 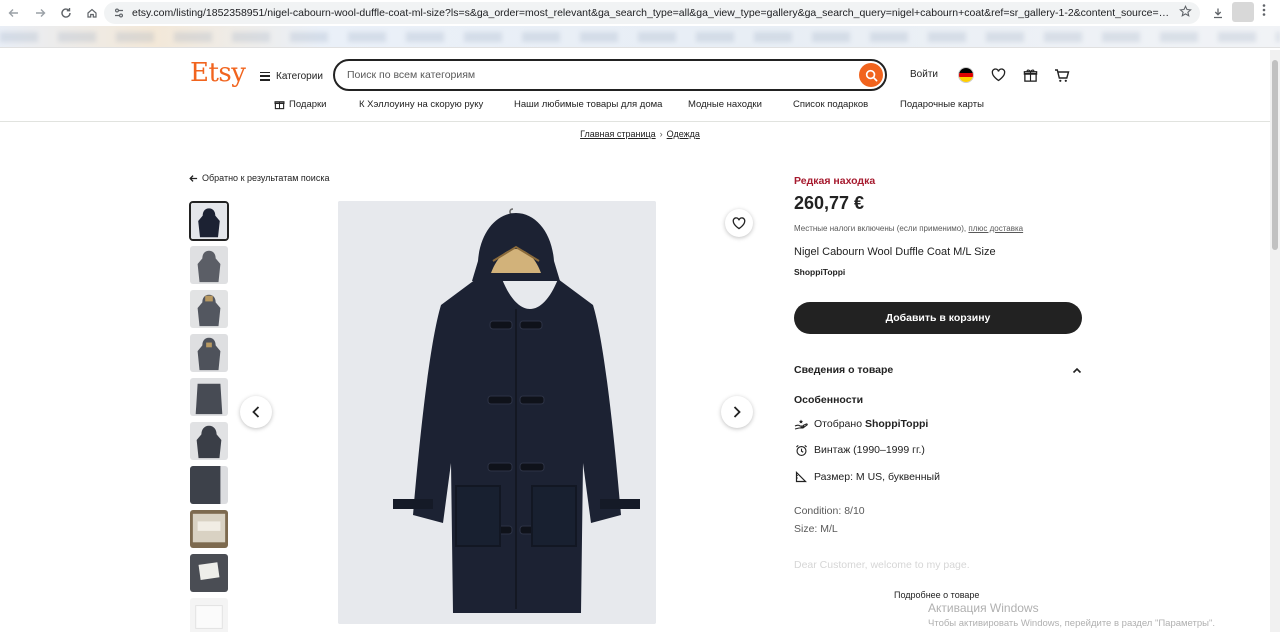 I want to click on download-icon, so click(x=1218, y=13).